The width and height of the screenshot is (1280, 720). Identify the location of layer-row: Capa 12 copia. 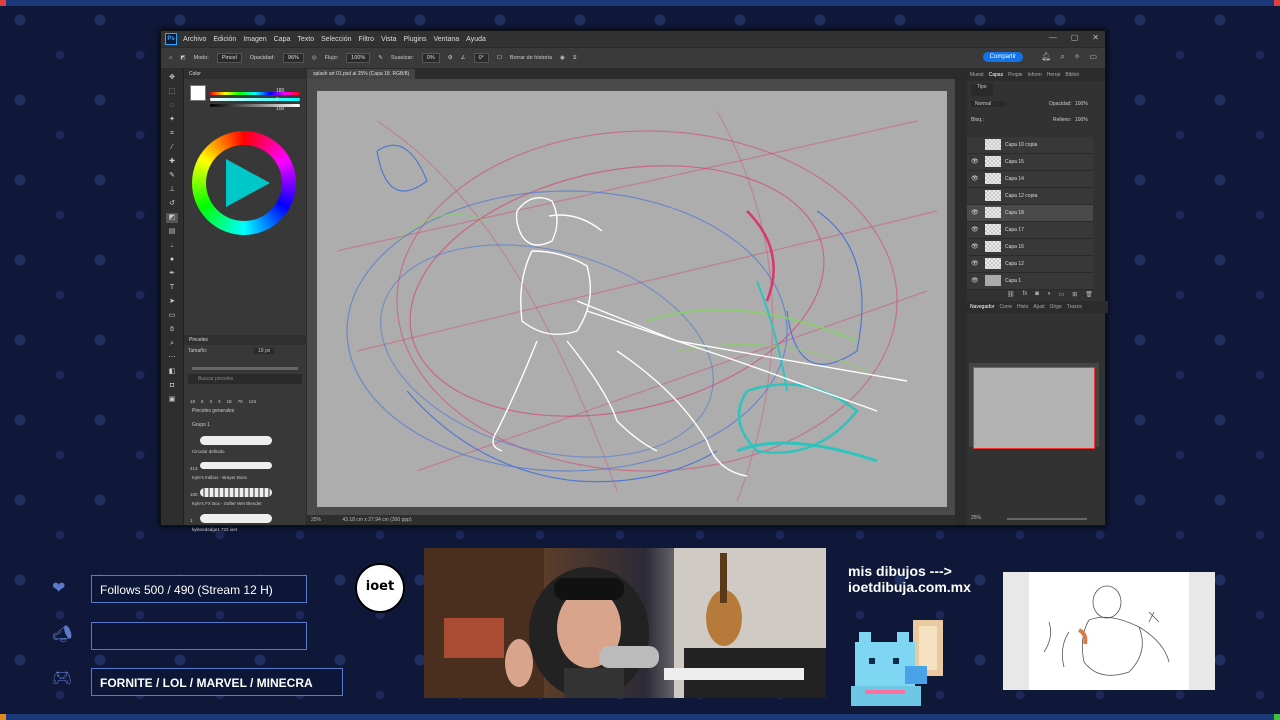
(1030, 196).